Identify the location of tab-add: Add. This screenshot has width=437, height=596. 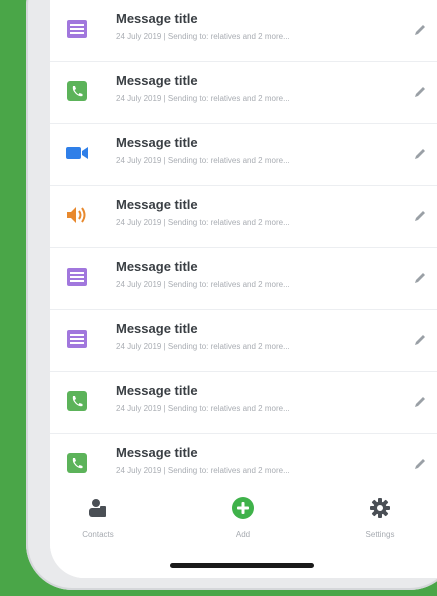
(243, 517).